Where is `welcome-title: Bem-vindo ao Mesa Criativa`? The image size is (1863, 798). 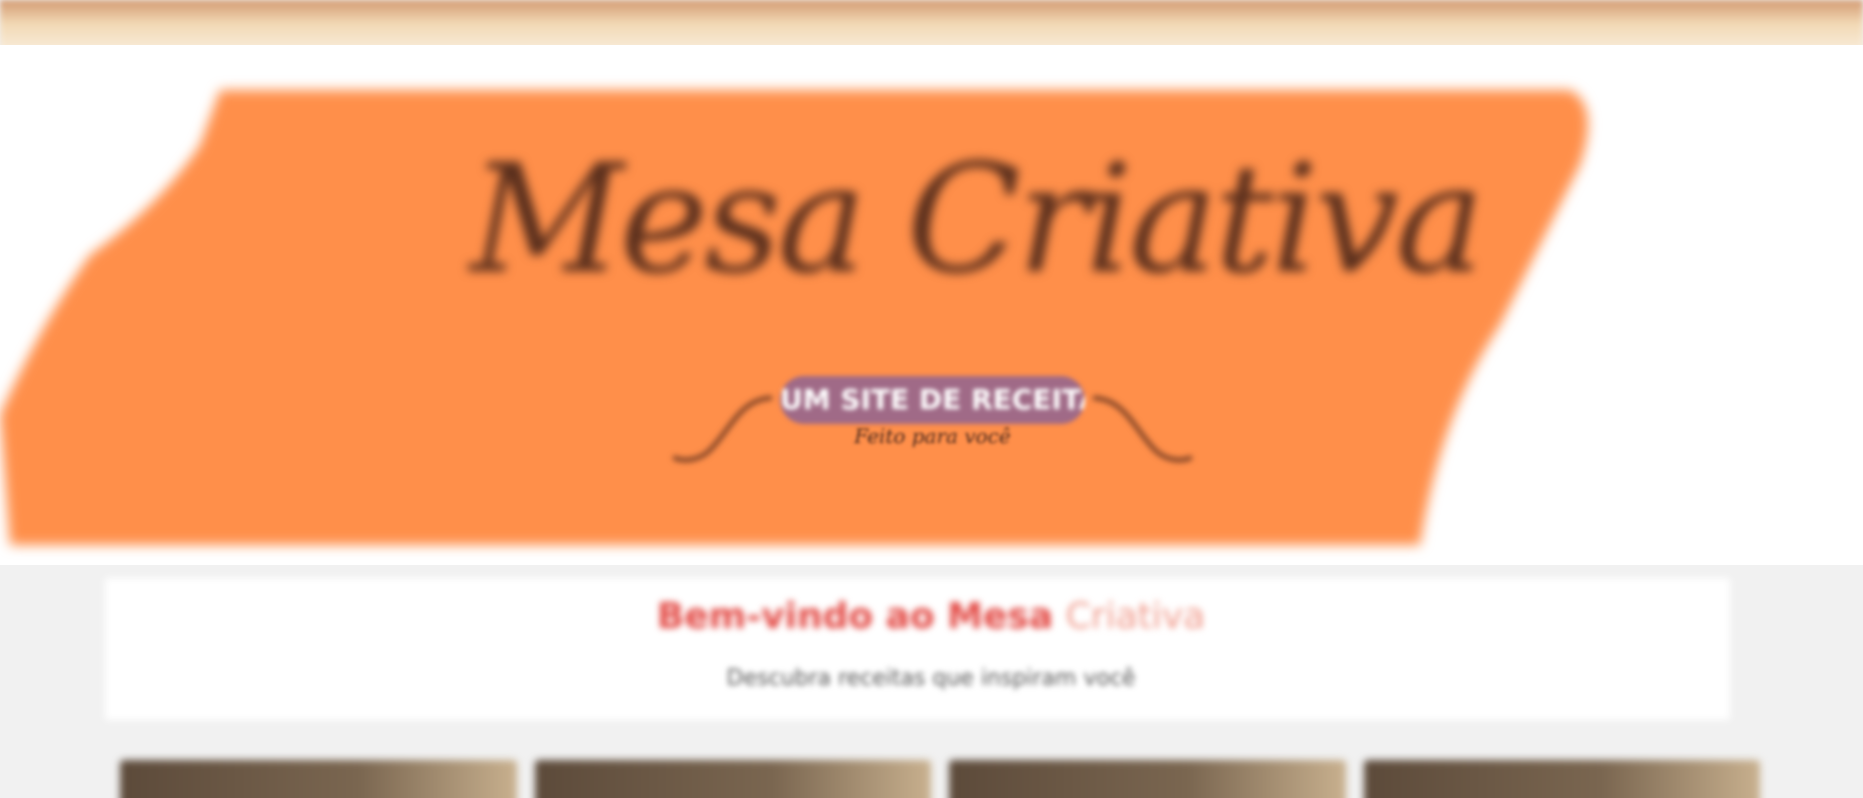
welcome-title: Bem-vindo ao Mesa Criativa is located at coordinates (931, 616).